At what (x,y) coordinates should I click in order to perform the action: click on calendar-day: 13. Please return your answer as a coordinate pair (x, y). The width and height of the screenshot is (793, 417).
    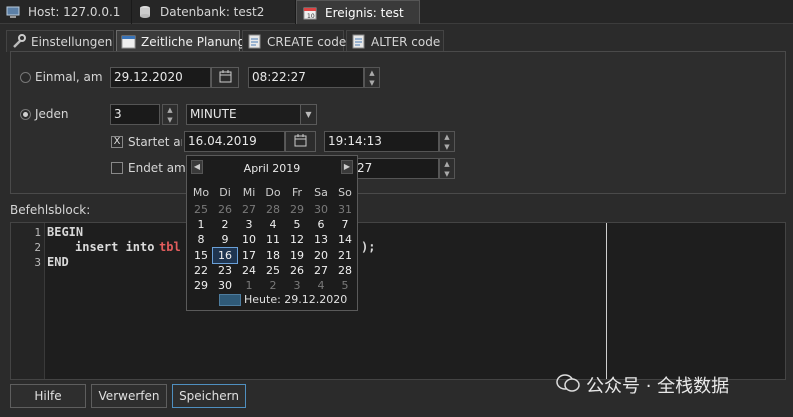
    Looking at the image, I should click on (321, 239).